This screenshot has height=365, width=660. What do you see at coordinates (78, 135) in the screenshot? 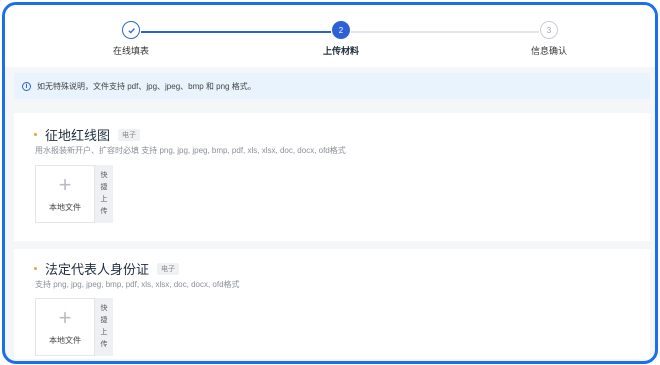
I see `section-title: 征地红线图` at bounding box center [78, 135].